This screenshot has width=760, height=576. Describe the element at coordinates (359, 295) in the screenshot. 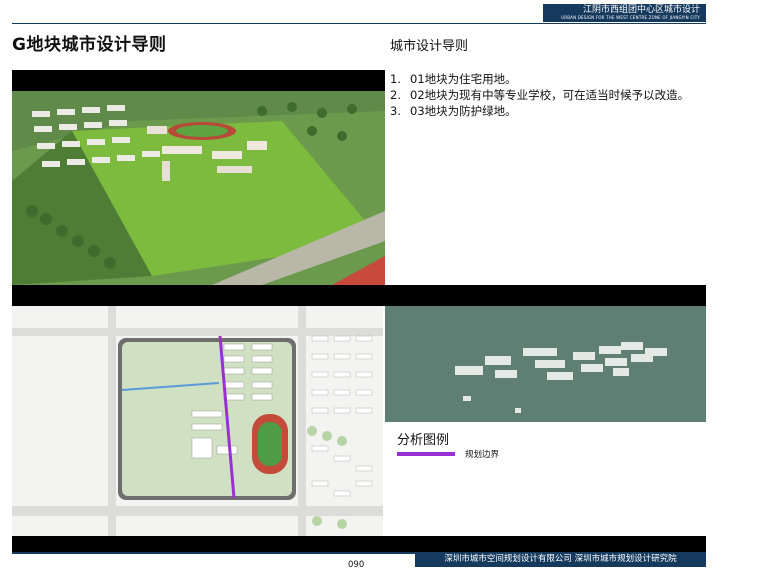

I see `middle-image-band` at that location.